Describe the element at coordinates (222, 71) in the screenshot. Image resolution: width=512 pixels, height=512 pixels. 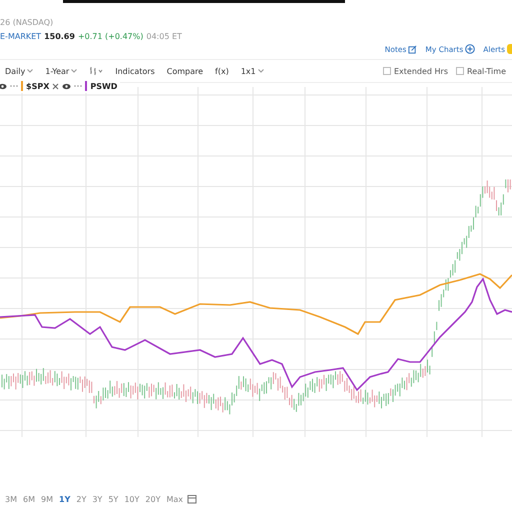
I see `toolbar-button: f(x)` at that location.